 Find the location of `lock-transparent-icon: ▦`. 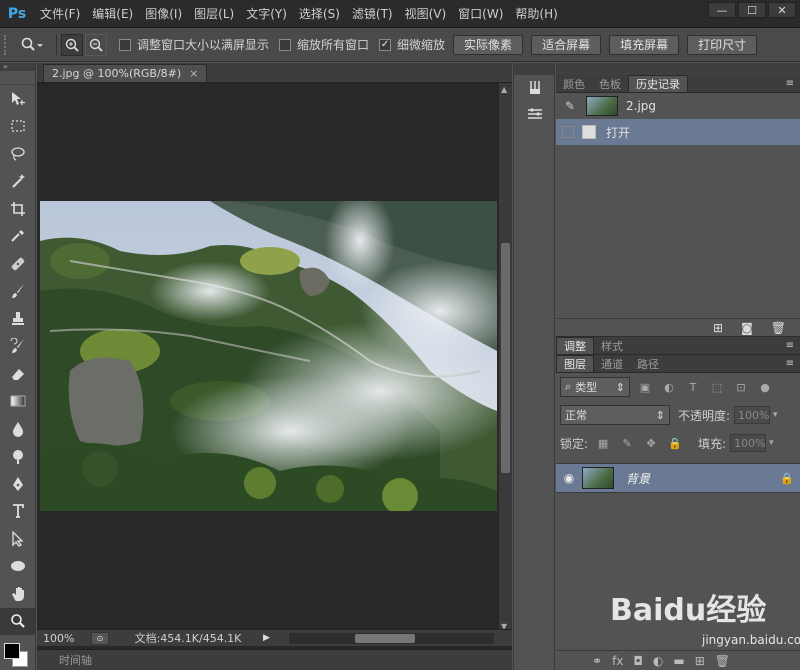

lock-transparent-icon: ▦ is located at coordinates (603, 443).